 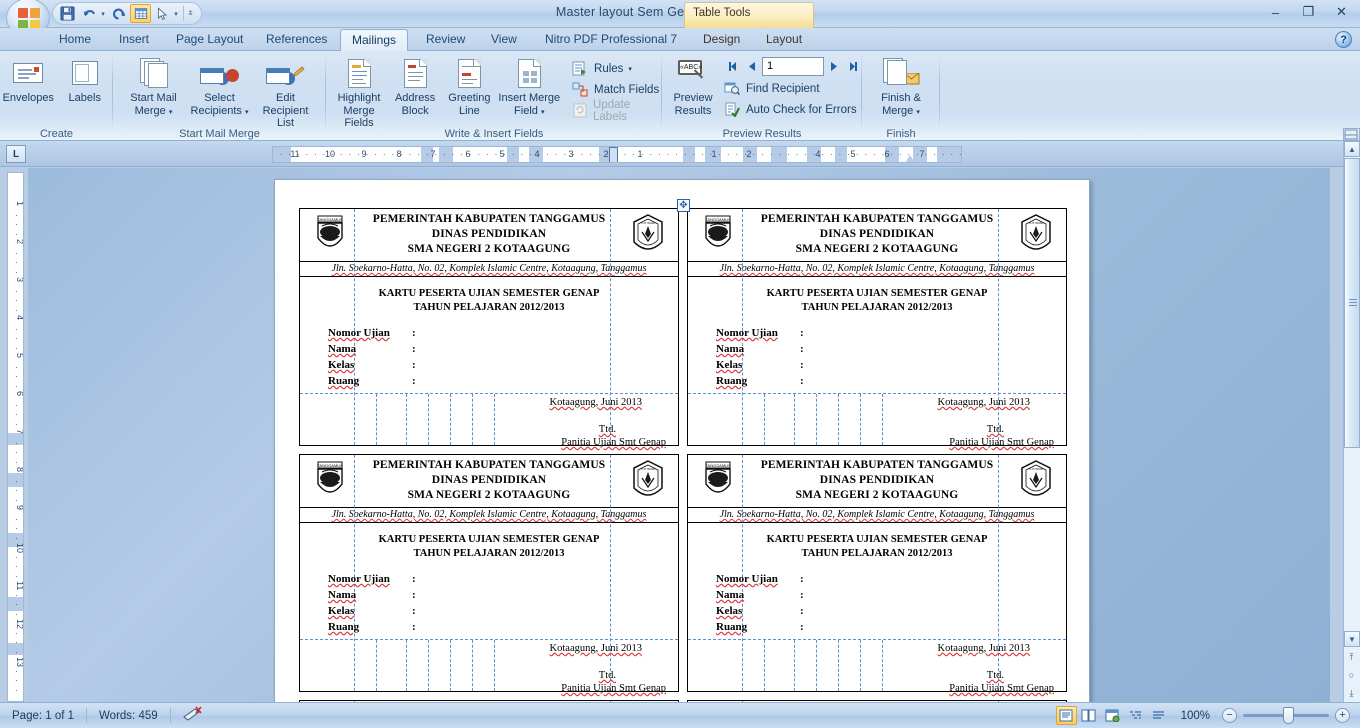 I want to click on scroll-thumb-grip, so click(x=1353, y=303).